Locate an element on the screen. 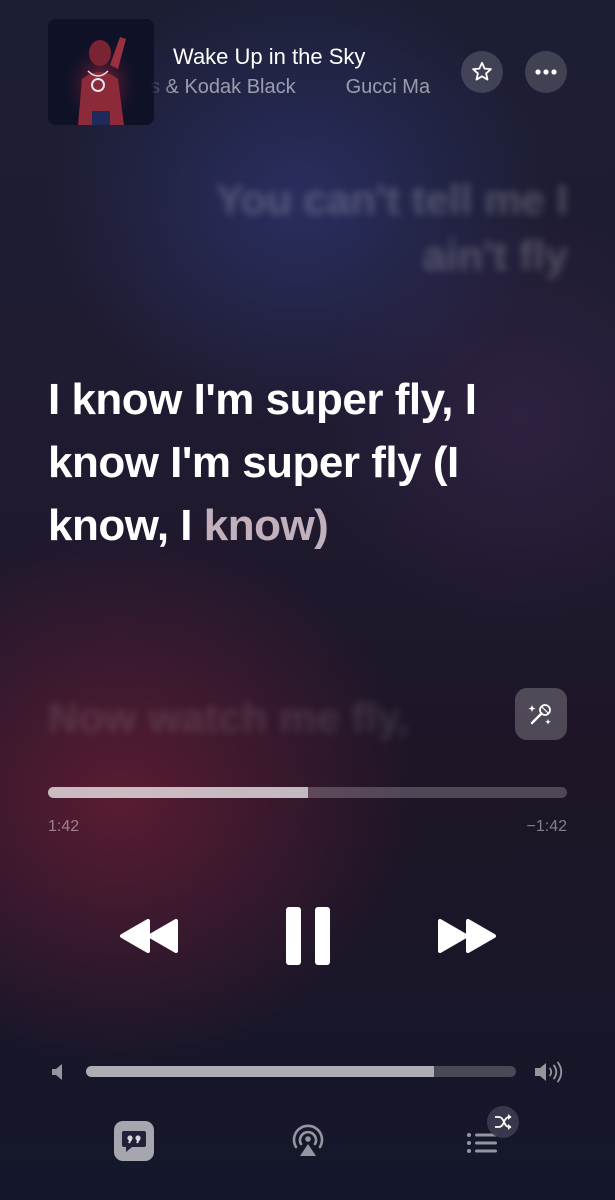 The width and height of the screenshot is (615, 1200). artists-text: s & Kodak Black is located at coordinates (223, 87).